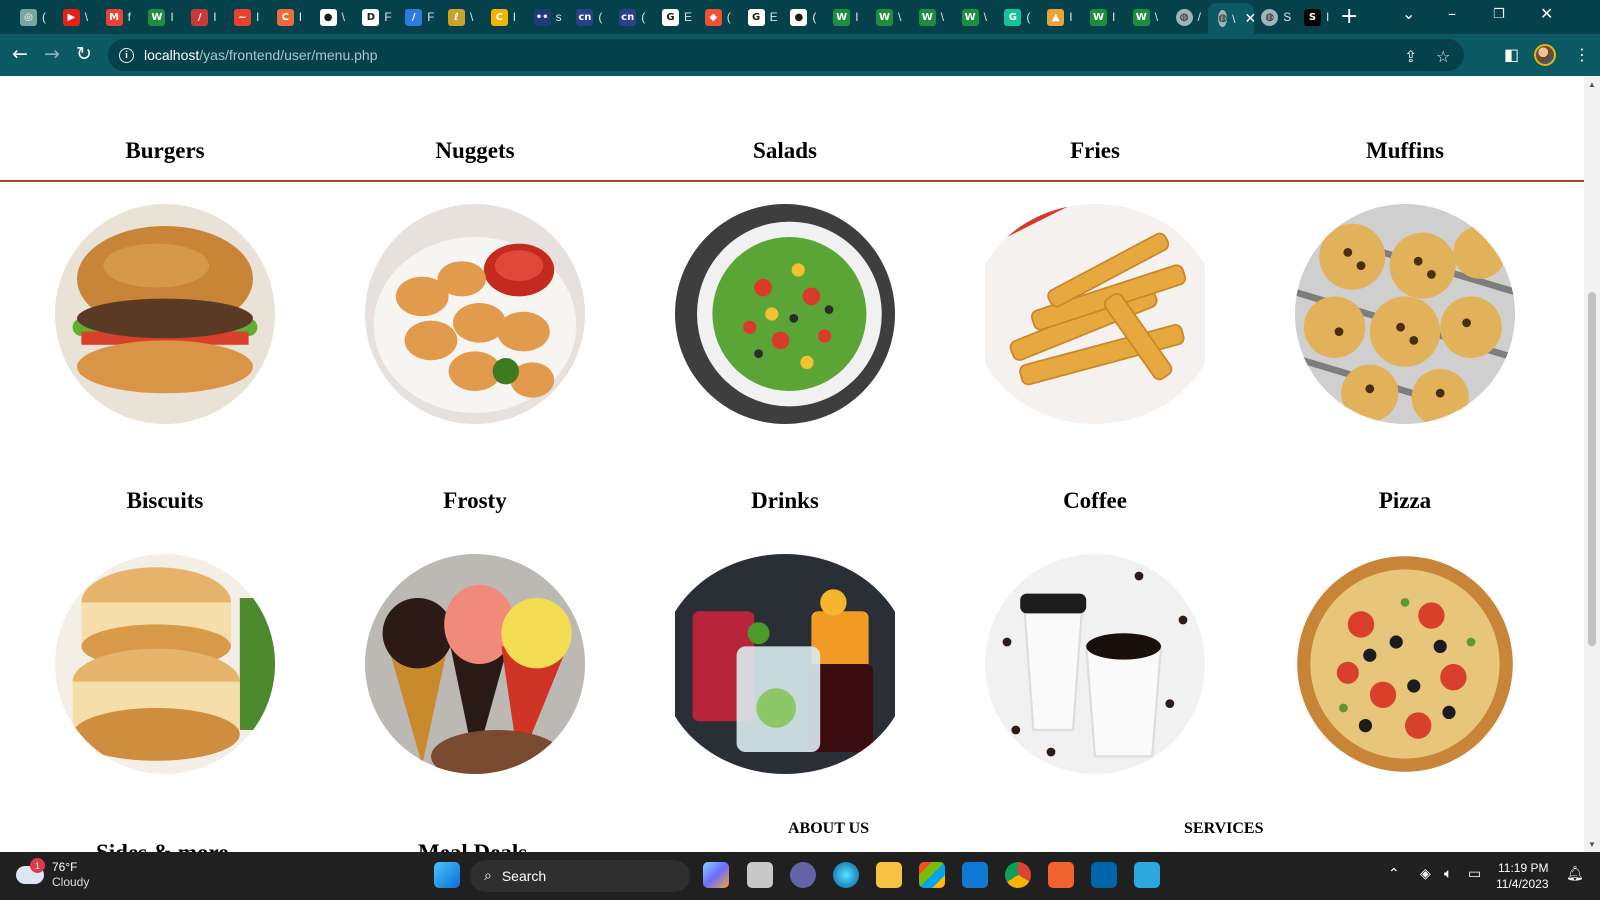 This screenshot has height=900, width=1600. I want to click on category-title: Muffins, so click(1405, 151).